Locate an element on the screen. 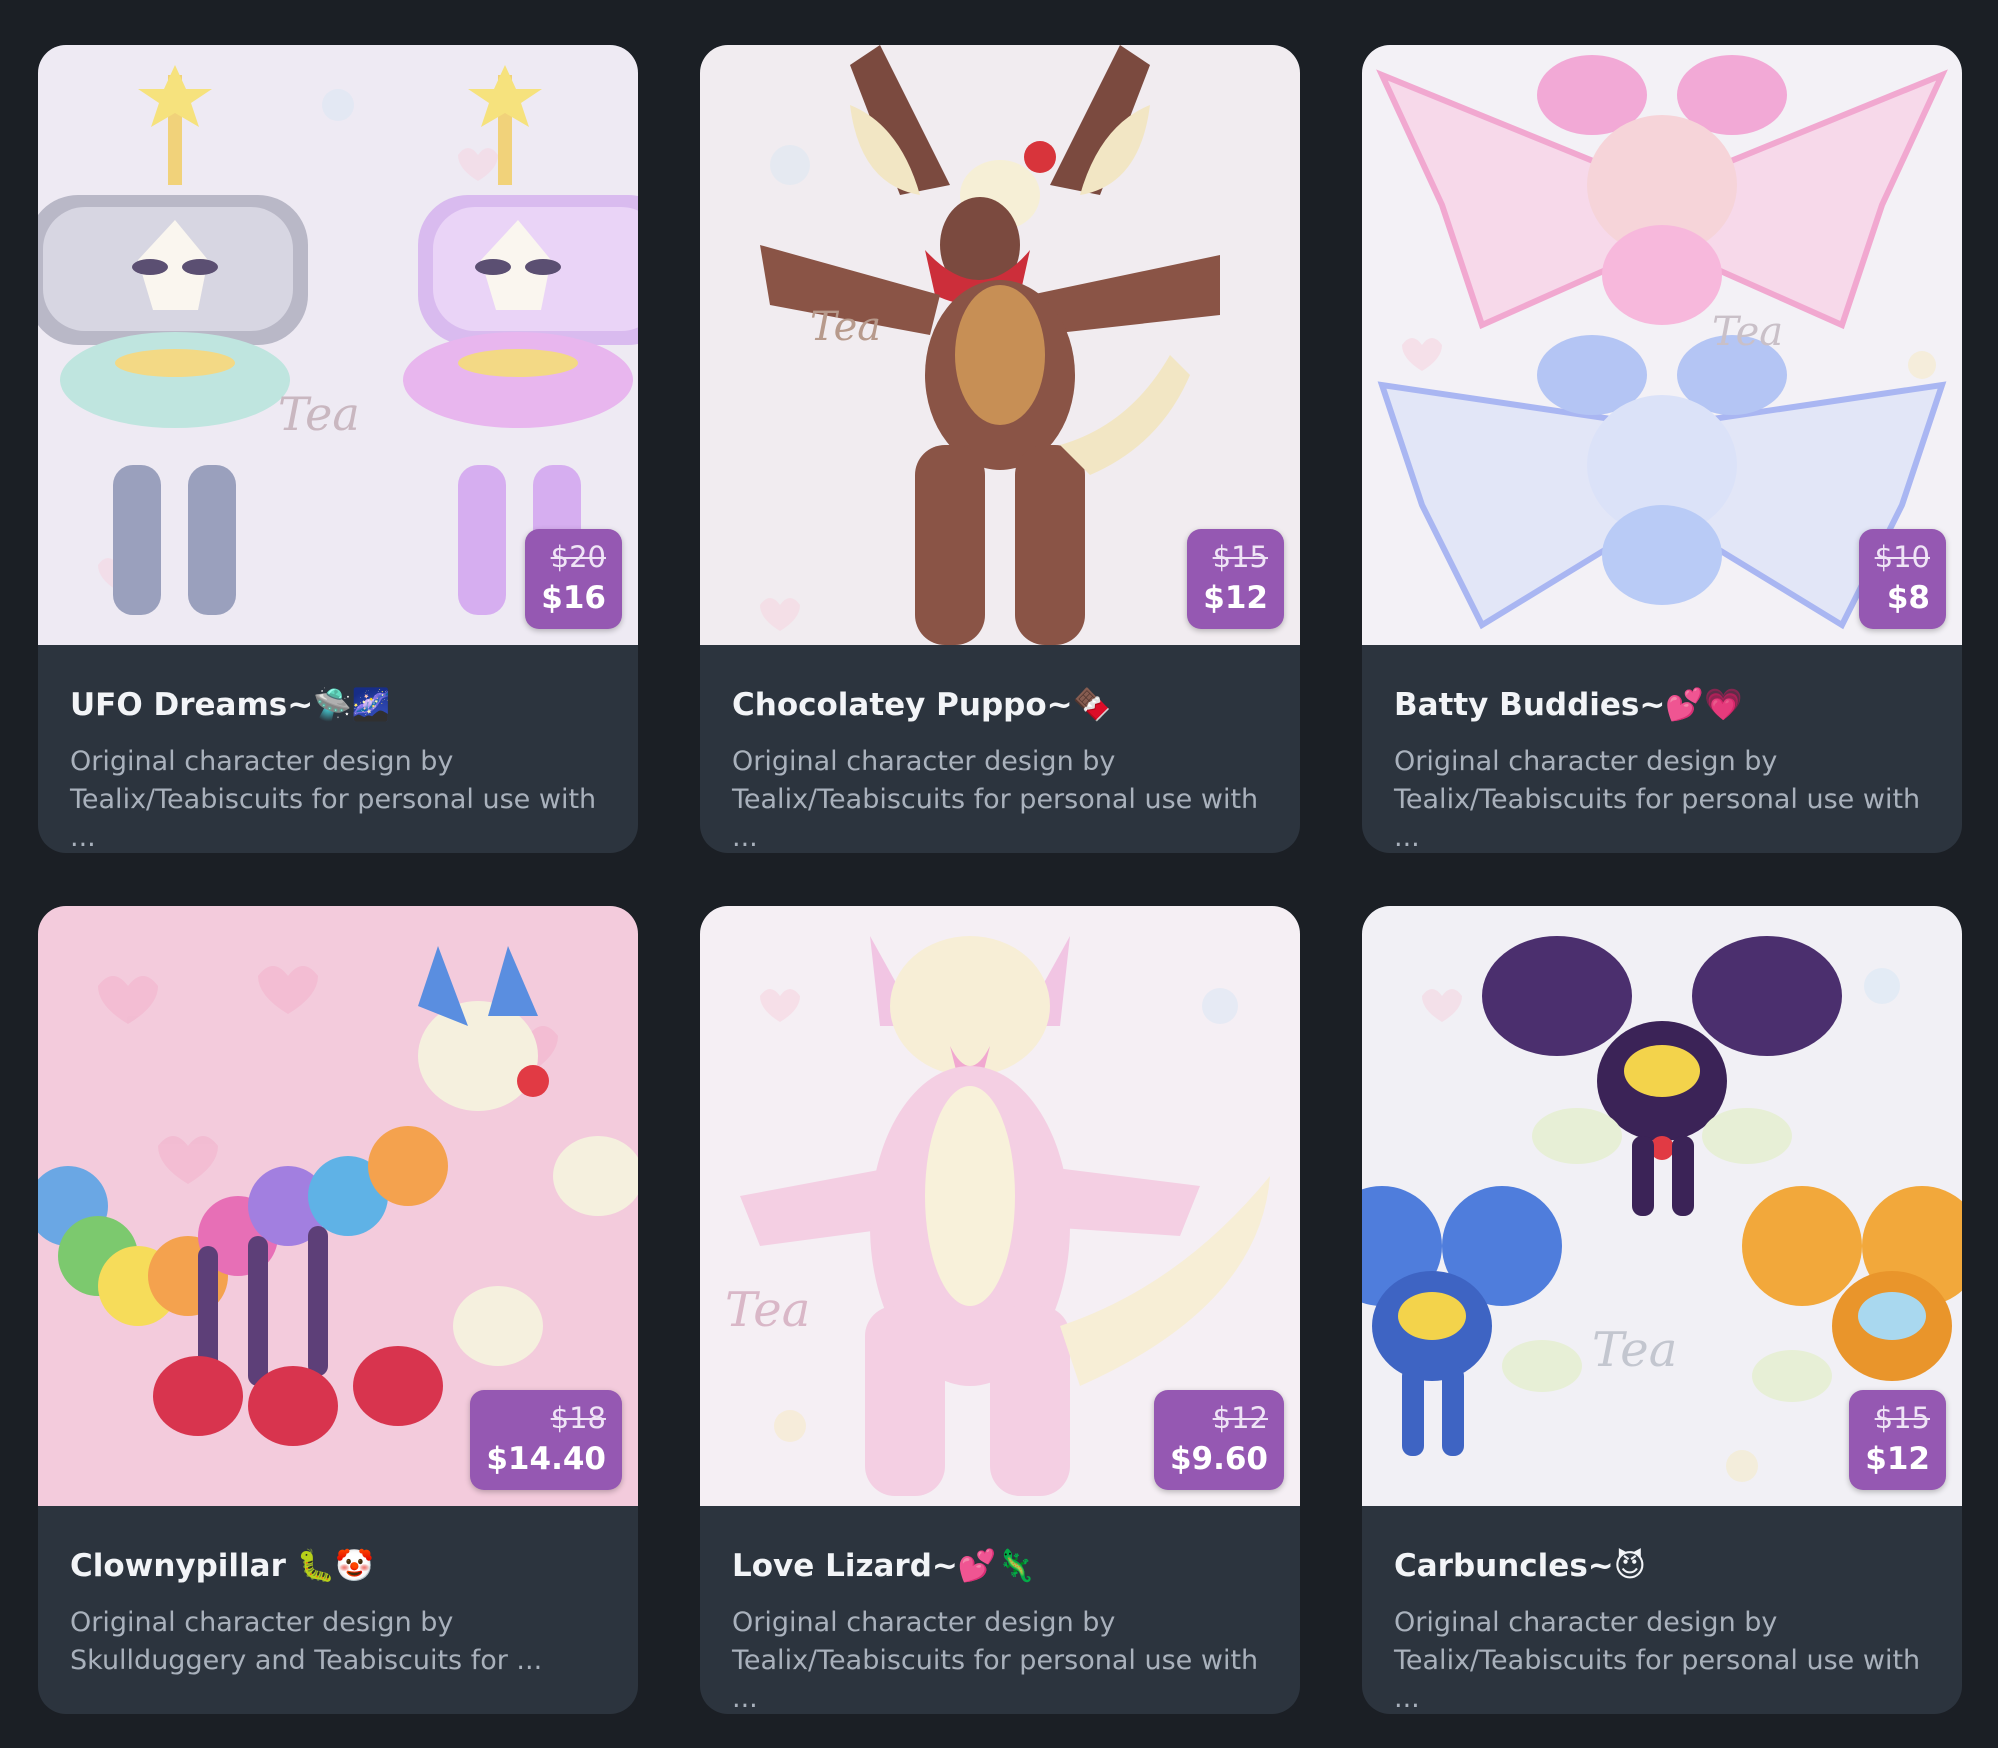 The image size is (1998, 1748). product-title: Love Lizard~💕🦎 is located at coordinates (1000, 1566).